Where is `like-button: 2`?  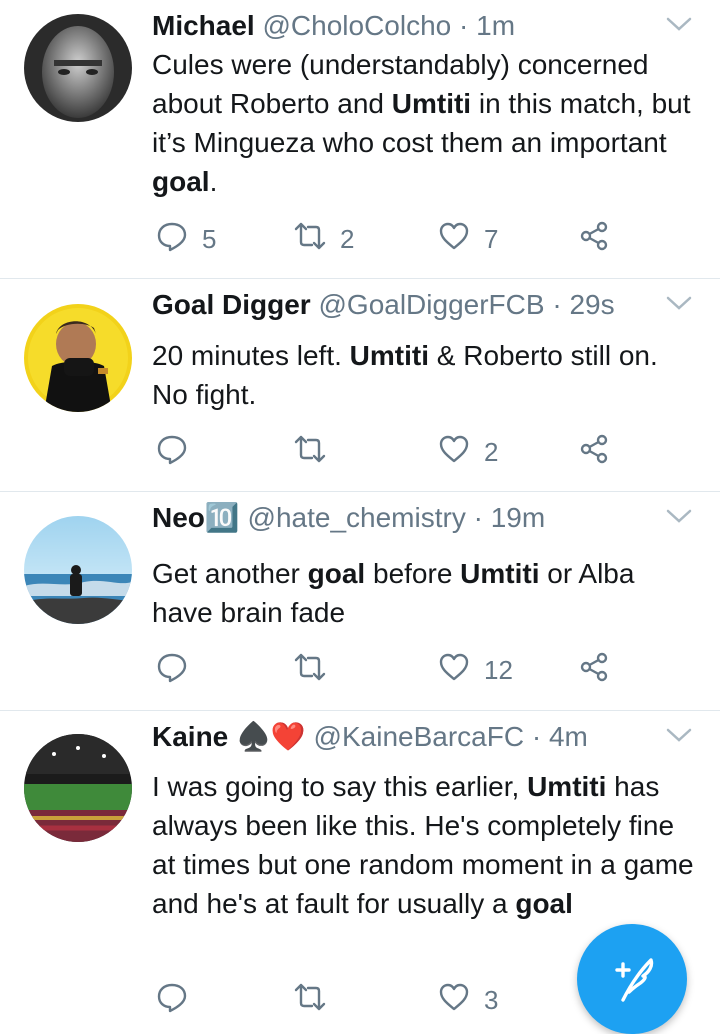 like-button: 2 is located at coordinates (468, 452).